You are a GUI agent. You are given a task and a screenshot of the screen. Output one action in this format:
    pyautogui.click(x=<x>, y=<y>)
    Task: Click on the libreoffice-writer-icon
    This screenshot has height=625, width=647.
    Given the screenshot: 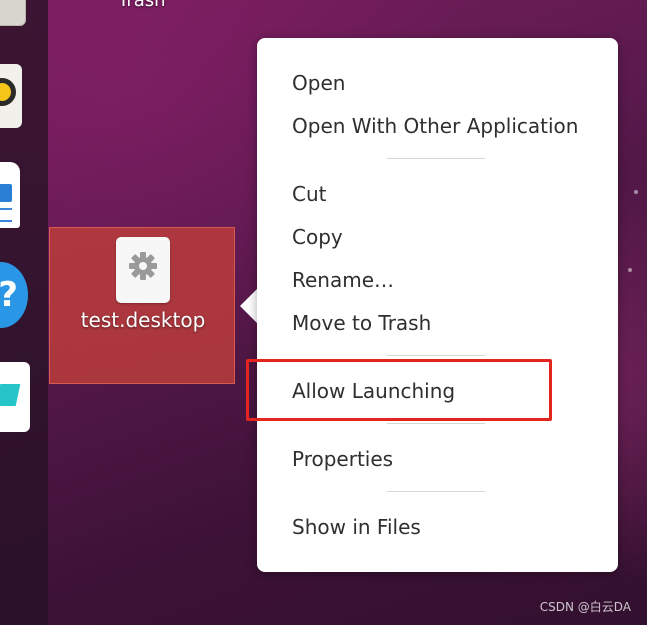 What is the action you would take?
    pyautogui.click(x=10, y=195)
    